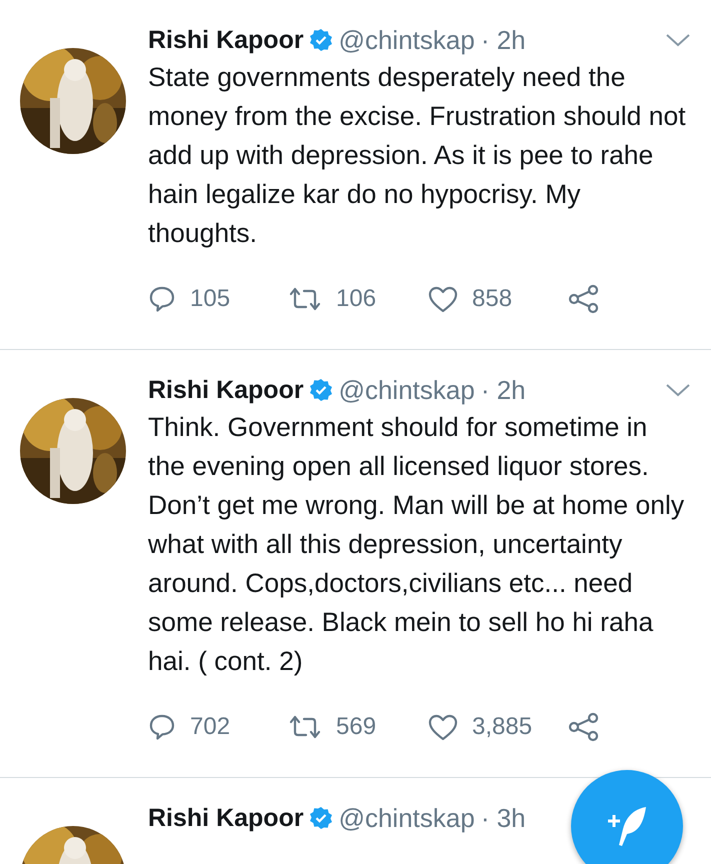 The image size is (711, 864). Describe the element at coordinates (210, 727) in the screenshot. I see `reply-count: 702` at that location.